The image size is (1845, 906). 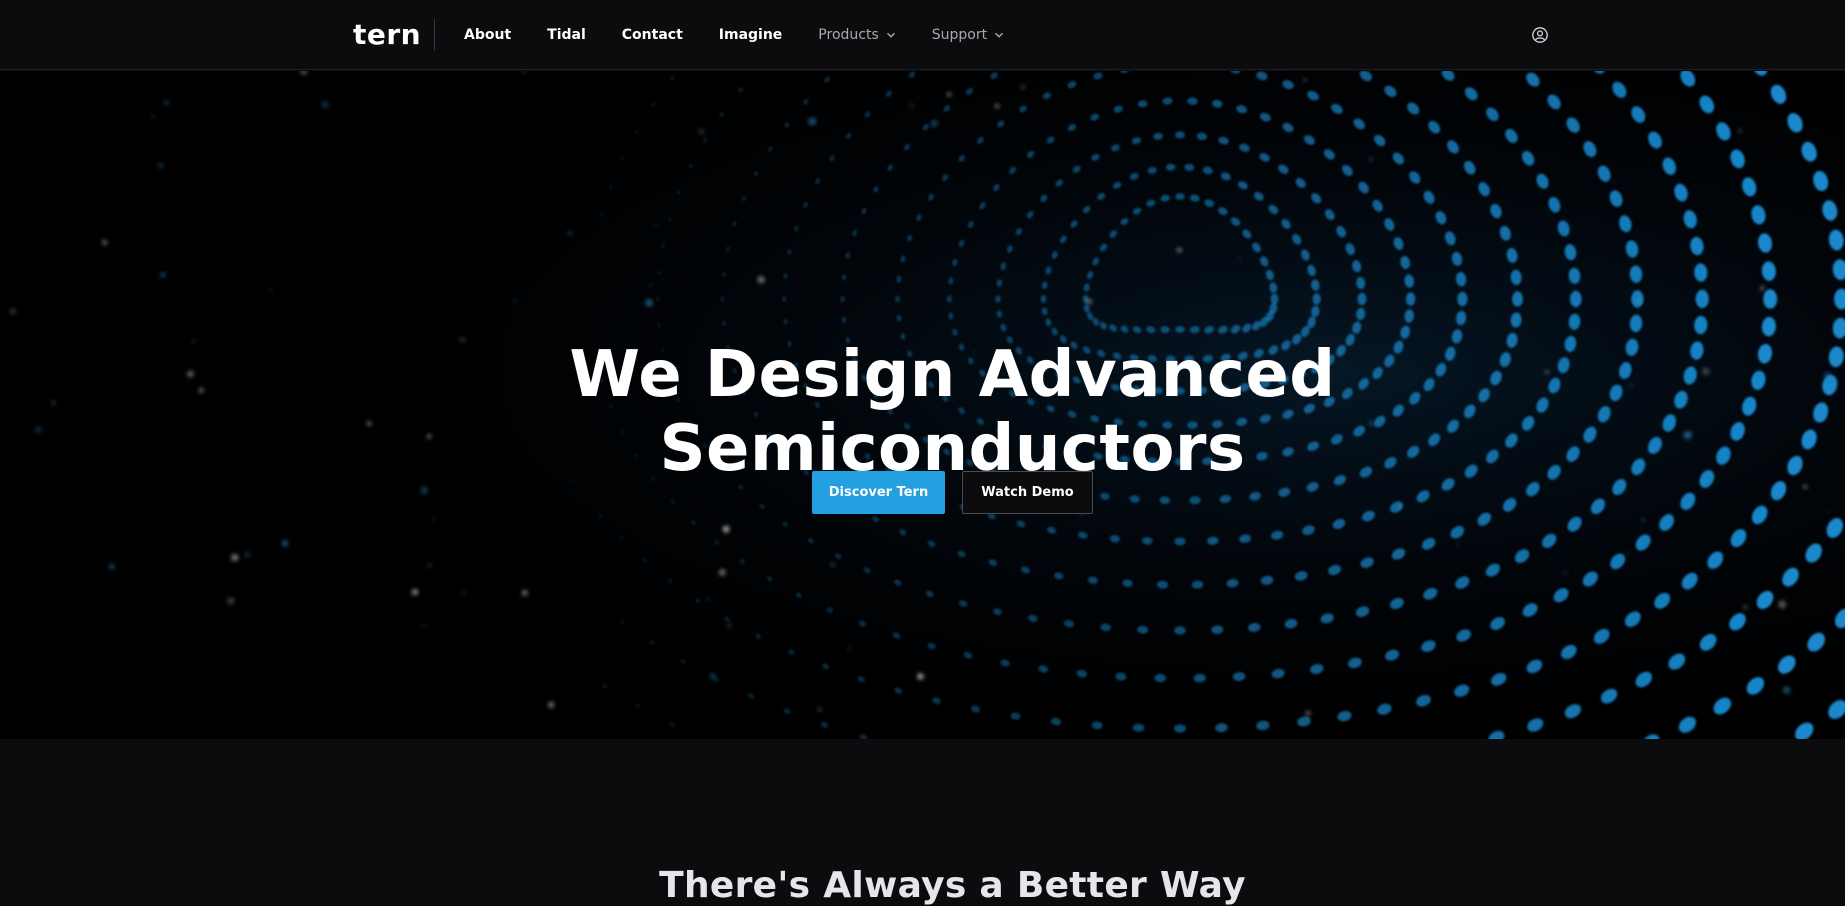 I want to click on nav-contact-link: Contact, so click(x=652, y=35).